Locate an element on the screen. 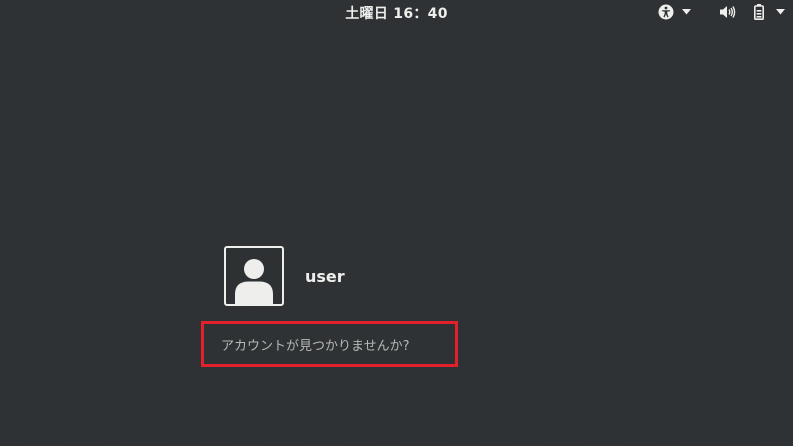 The height and width of the screenshot is (446, 793). top-bar: 土曜日 16：40 is located at coordinates (396, 12).